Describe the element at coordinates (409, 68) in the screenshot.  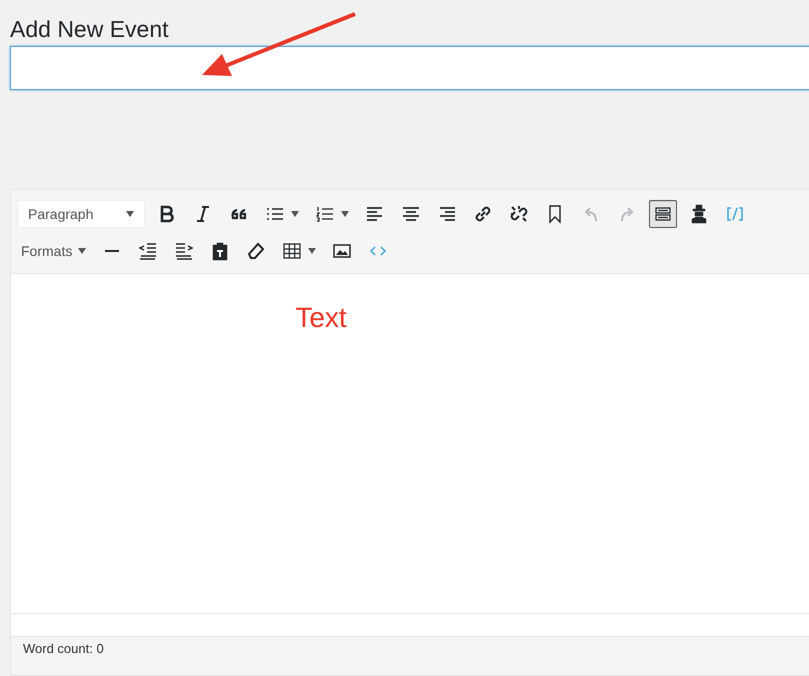
I see `title-field` at that location.